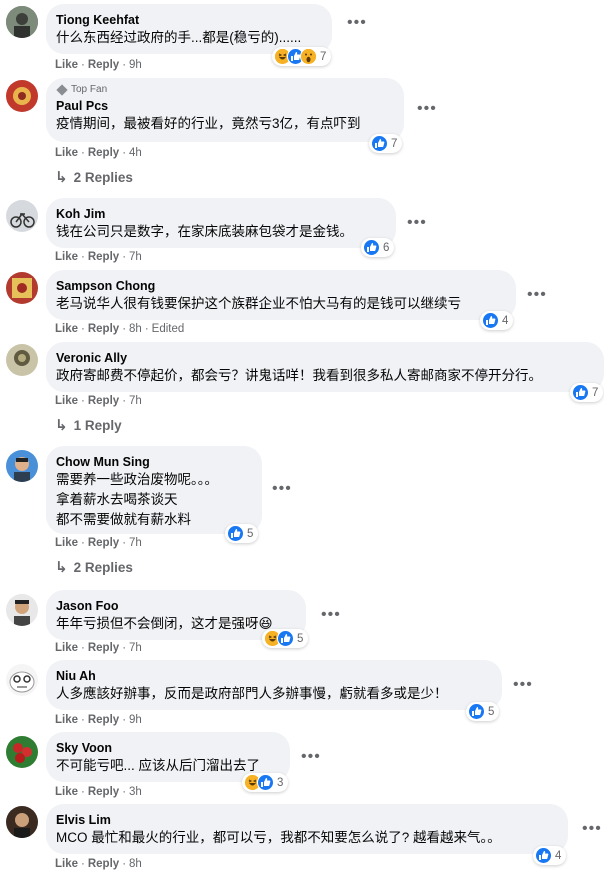 Image resolution: width=604 pixels, height=871 pixels. Describe the element at coordinates (153, 462) in the screenshot. I see `commenter-name: Chow Mun Sing` at that location.